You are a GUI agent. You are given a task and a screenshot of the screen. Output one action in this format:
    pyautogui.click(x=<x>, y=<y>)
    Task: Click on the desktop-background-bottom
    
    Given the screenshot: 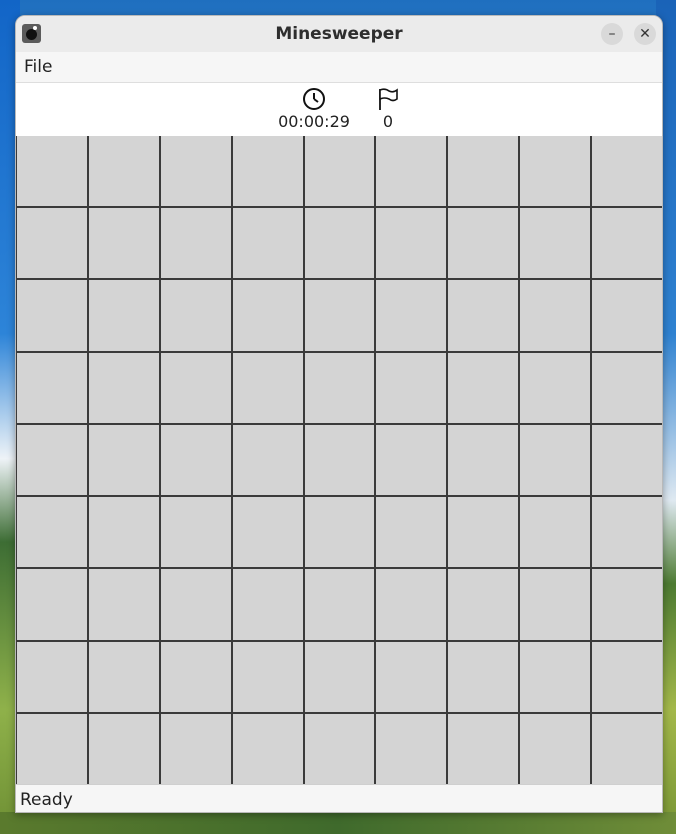 What is the action you would take?
    pyautogui.click(x=338, y=823)
    